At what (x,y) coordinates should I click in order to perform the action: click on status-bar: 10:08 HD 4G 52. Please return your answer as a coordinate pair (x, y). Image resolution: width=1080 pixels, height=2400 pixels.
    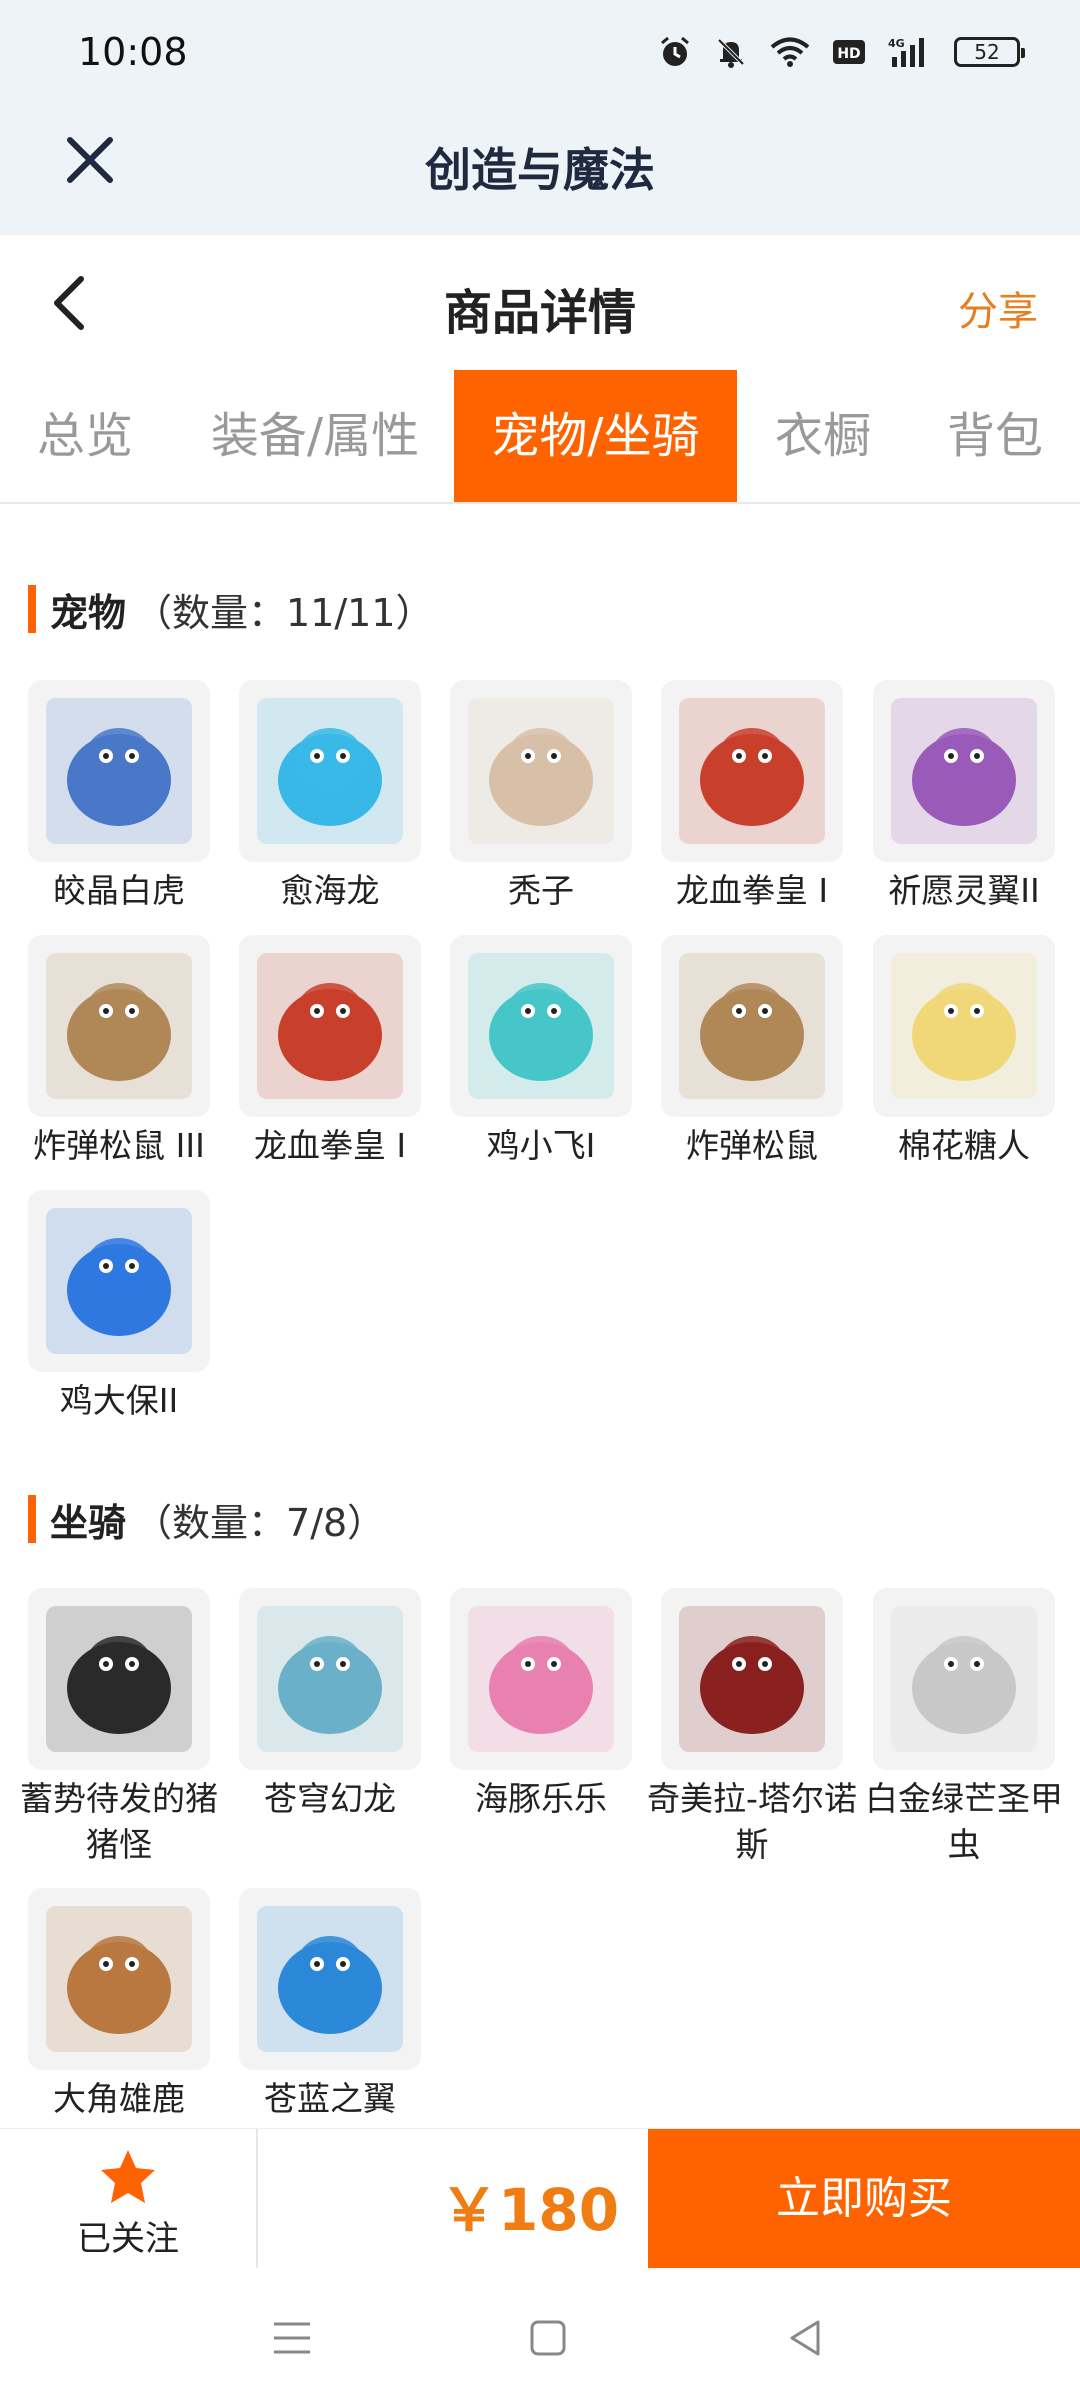
    Looking at the image, I should click on (540, 50).